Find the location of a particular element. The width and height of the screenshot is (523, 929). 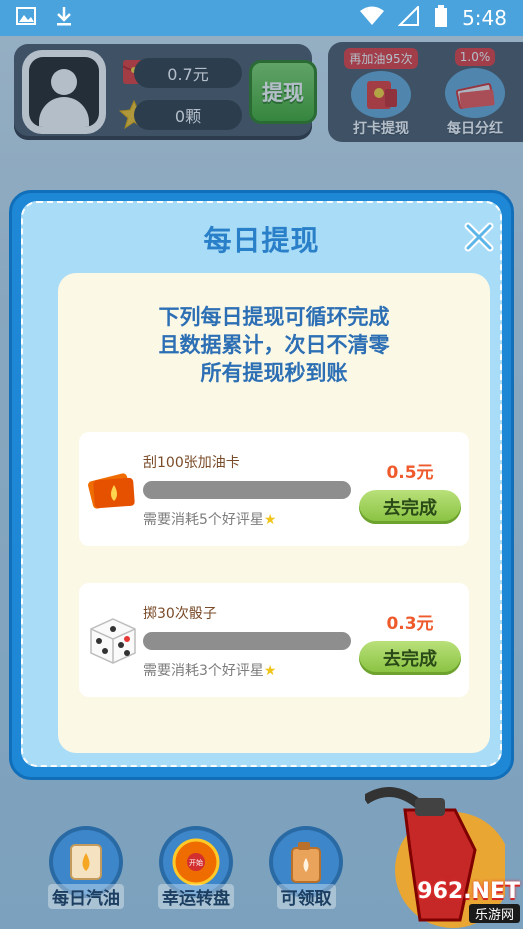

task-cost-text: 需要消耗3个好评星 is located at coordinates (203, 671).